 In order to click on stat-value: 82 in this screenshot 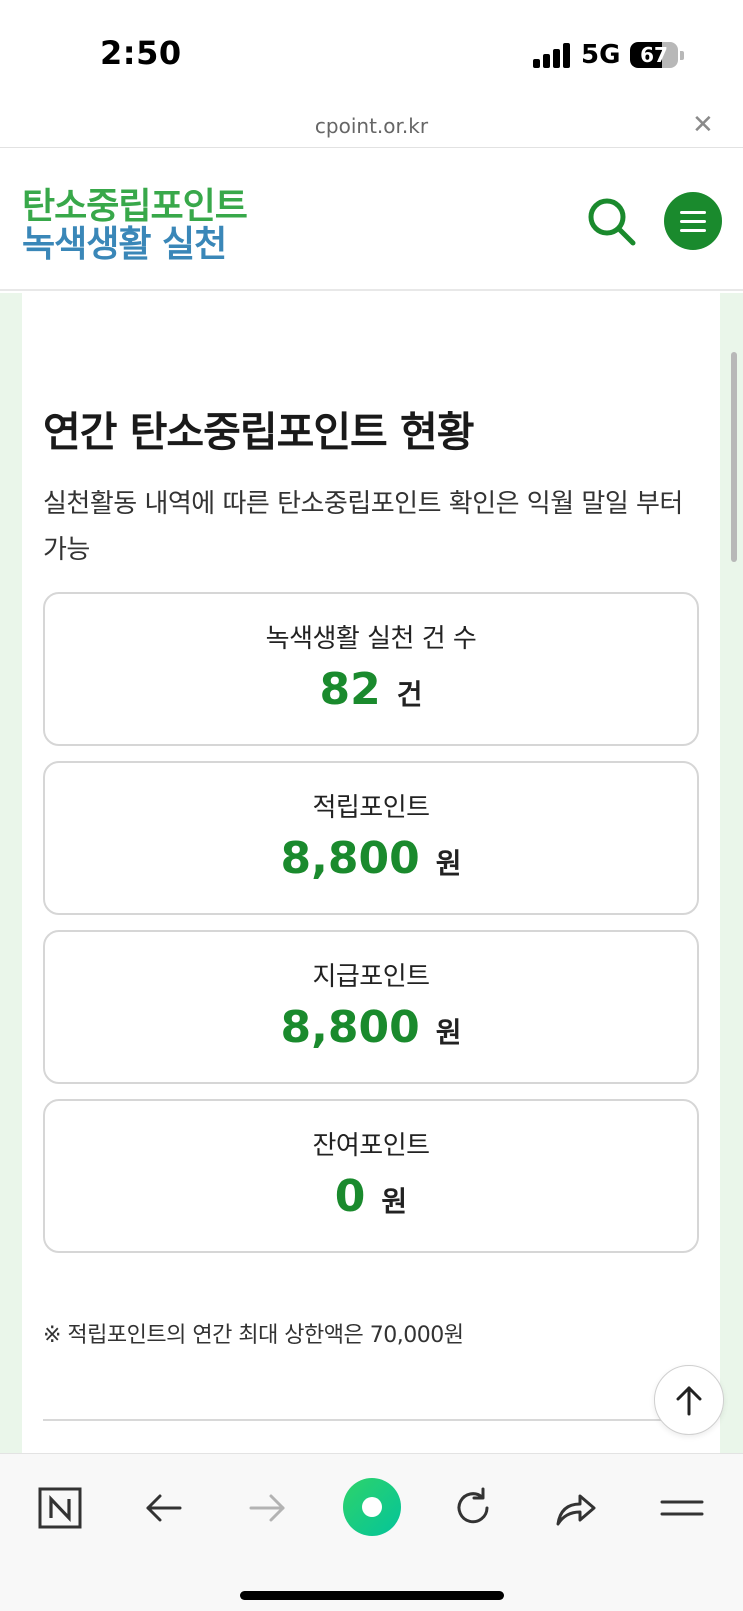, I will do `click(350, 689)`.